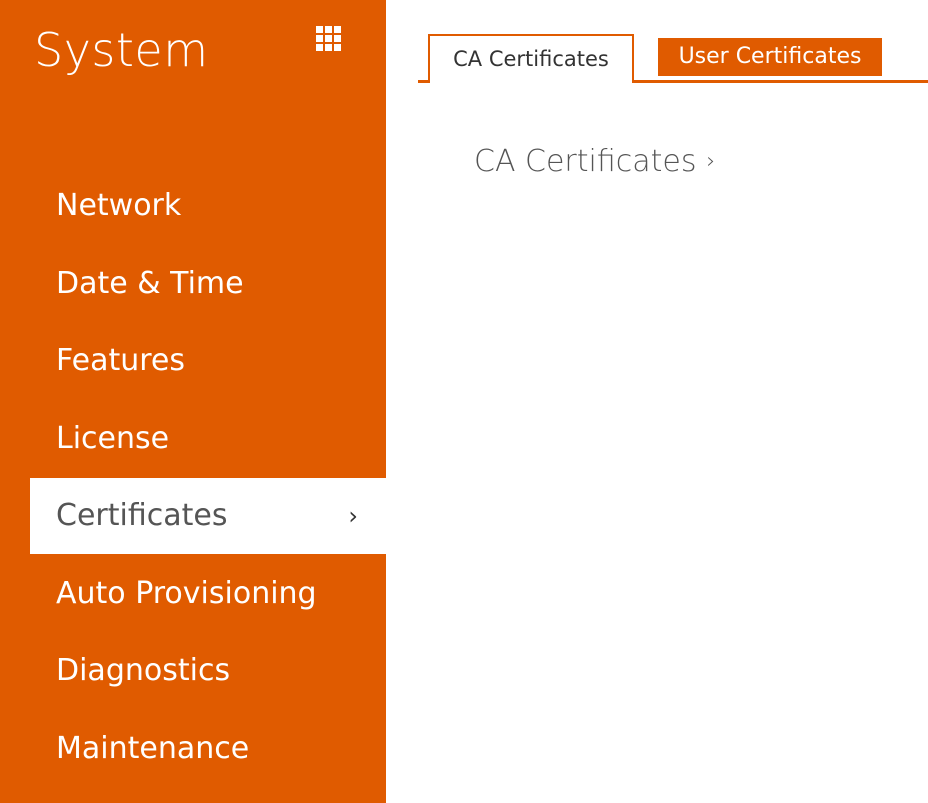 The image size is (928, 803). I want to click on sidebar-item-maintenance: Maintenance, so click(208, 749).